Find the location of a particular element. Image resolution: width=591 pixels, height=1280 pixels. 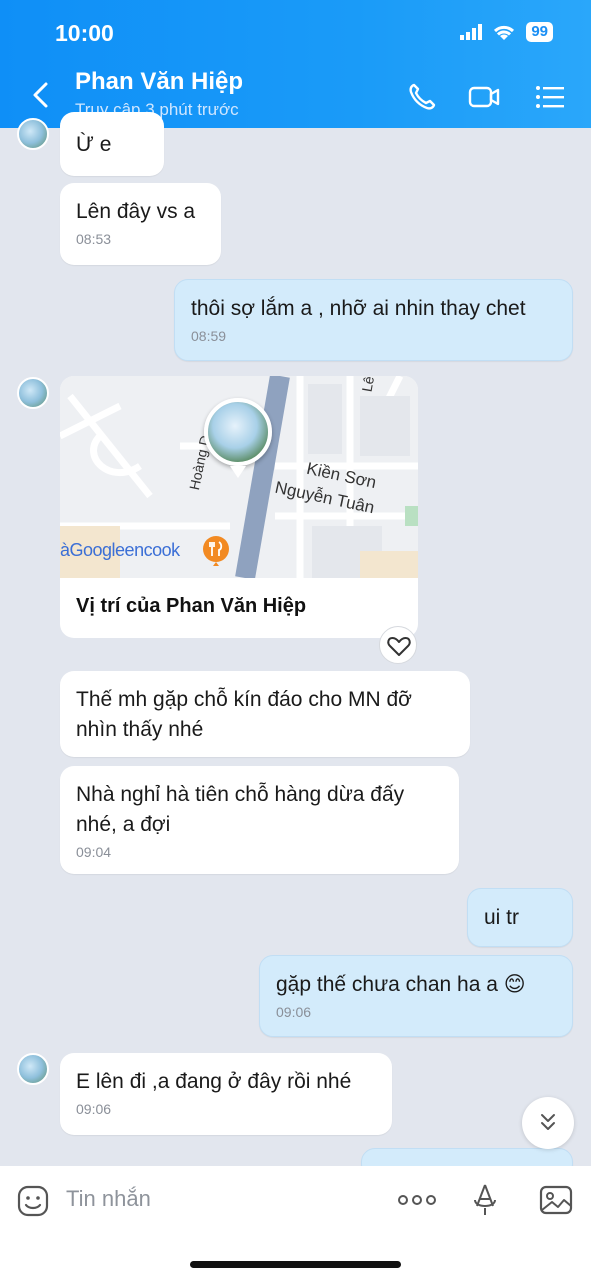

battery-indicator: 99 is located at coordinates (539, 32).